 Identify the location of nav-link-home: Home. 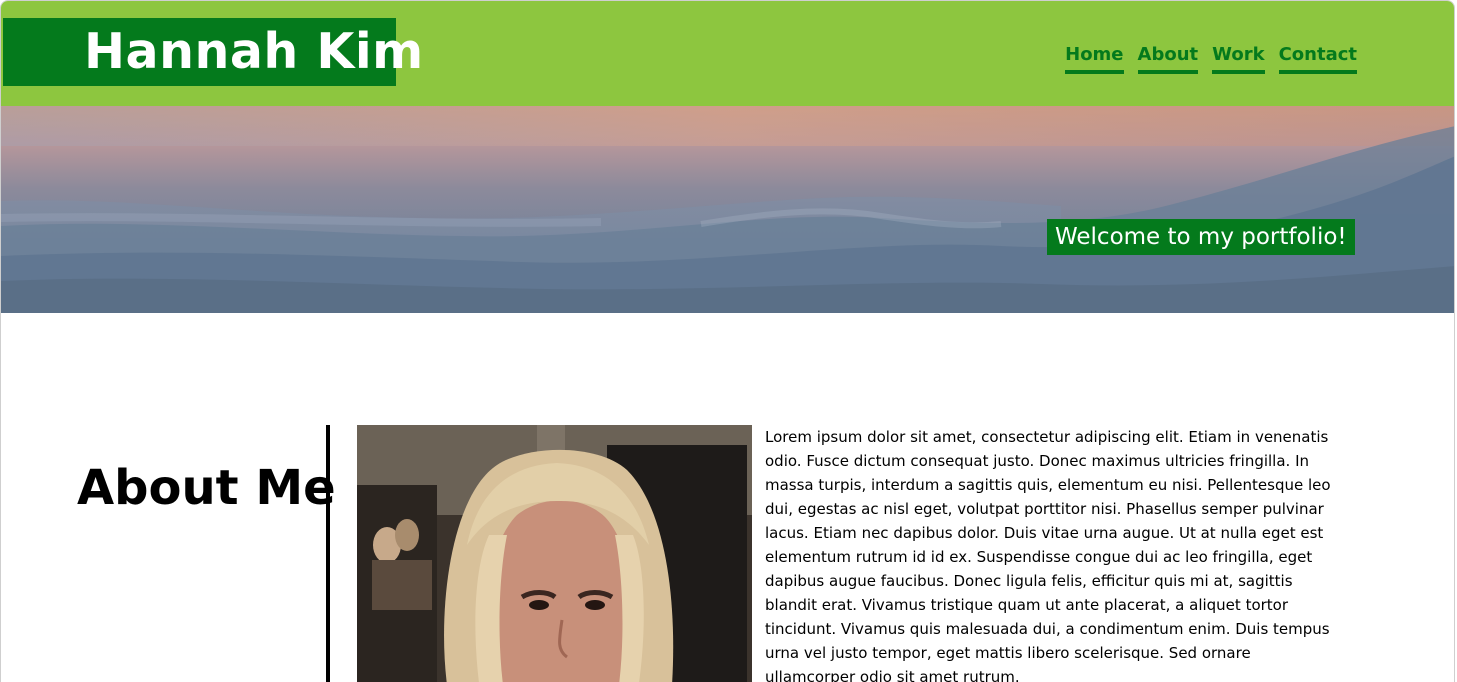
(1094, 59).